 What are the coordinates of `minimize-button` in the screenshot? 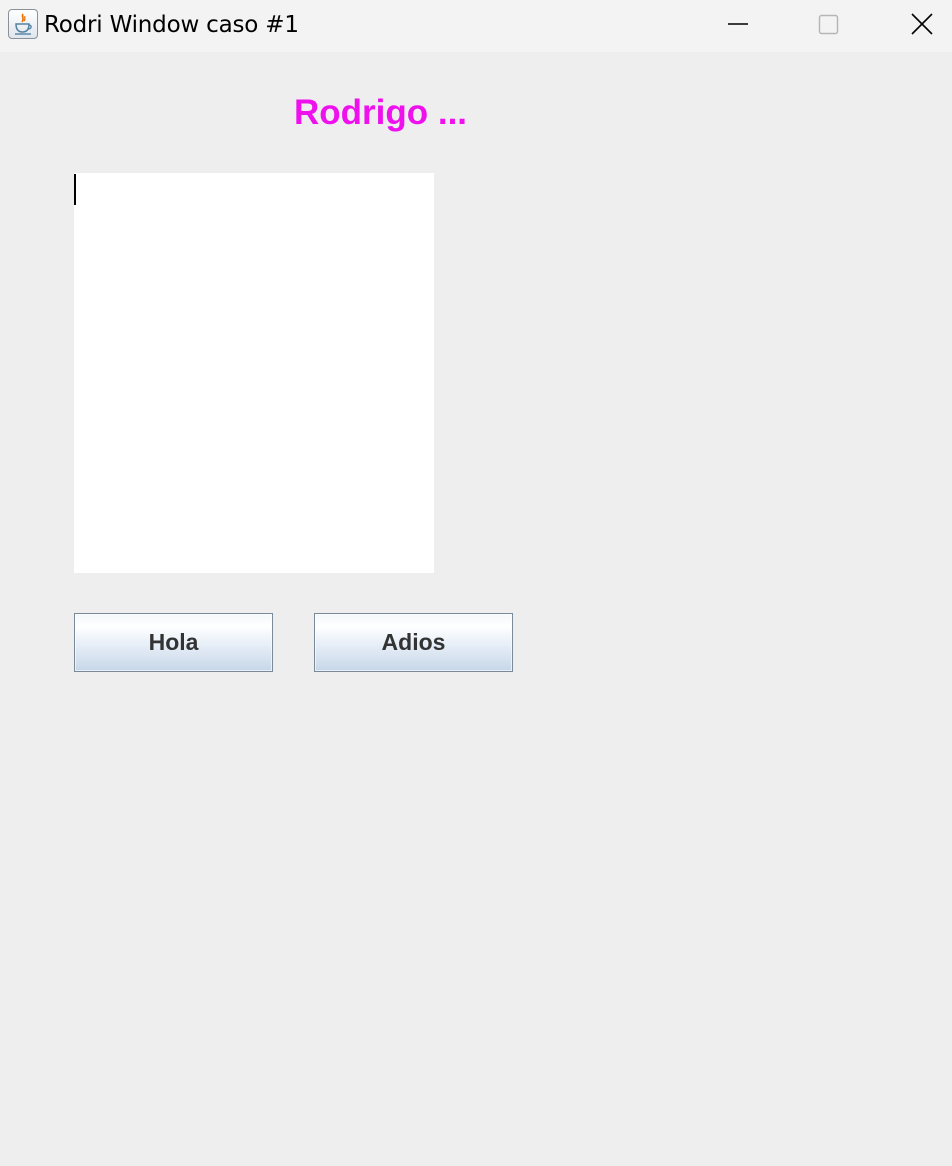 It's located at (738, 25).